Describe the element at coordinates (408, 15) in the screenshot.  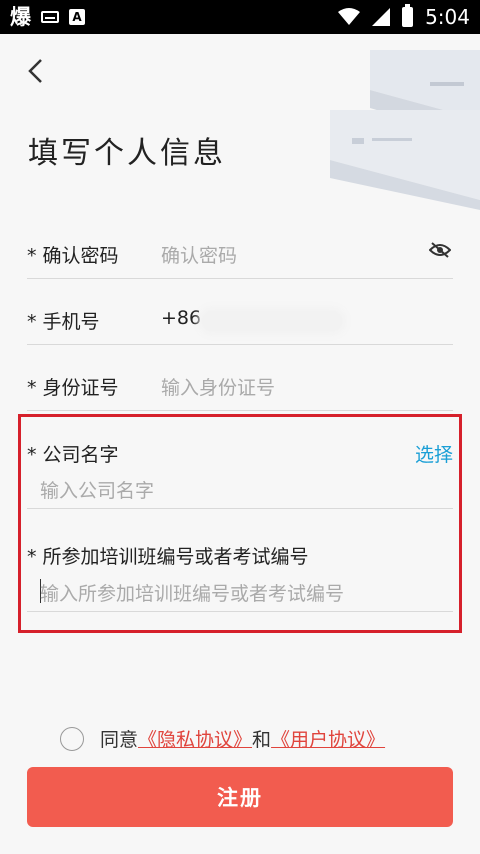
I see `battery-icon` at that location.